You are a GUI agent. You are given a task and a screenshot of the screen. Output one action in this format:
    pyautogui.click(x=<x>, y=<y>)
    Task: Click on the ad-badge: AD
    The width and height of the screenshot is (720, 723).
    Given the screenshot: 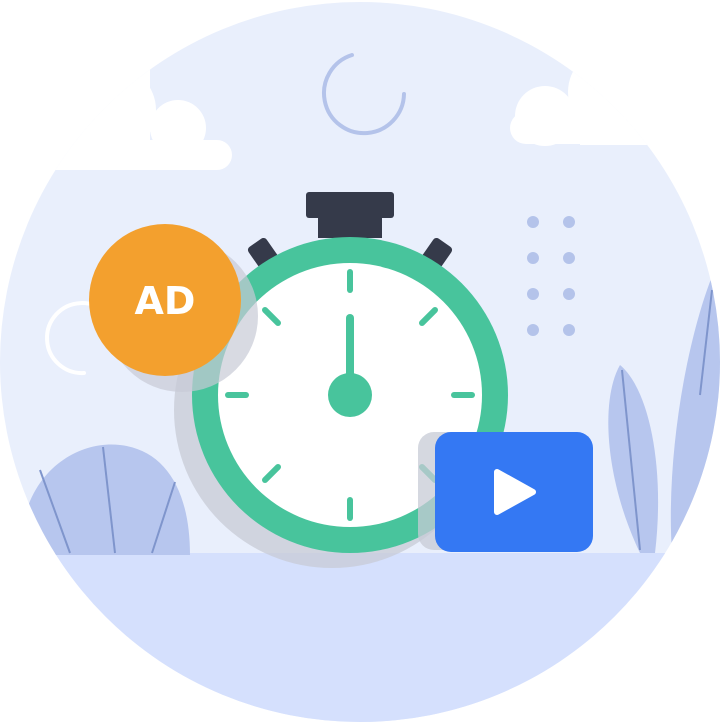 What is the action you would take?
    pyautogui.click(x=165, y=300)
    